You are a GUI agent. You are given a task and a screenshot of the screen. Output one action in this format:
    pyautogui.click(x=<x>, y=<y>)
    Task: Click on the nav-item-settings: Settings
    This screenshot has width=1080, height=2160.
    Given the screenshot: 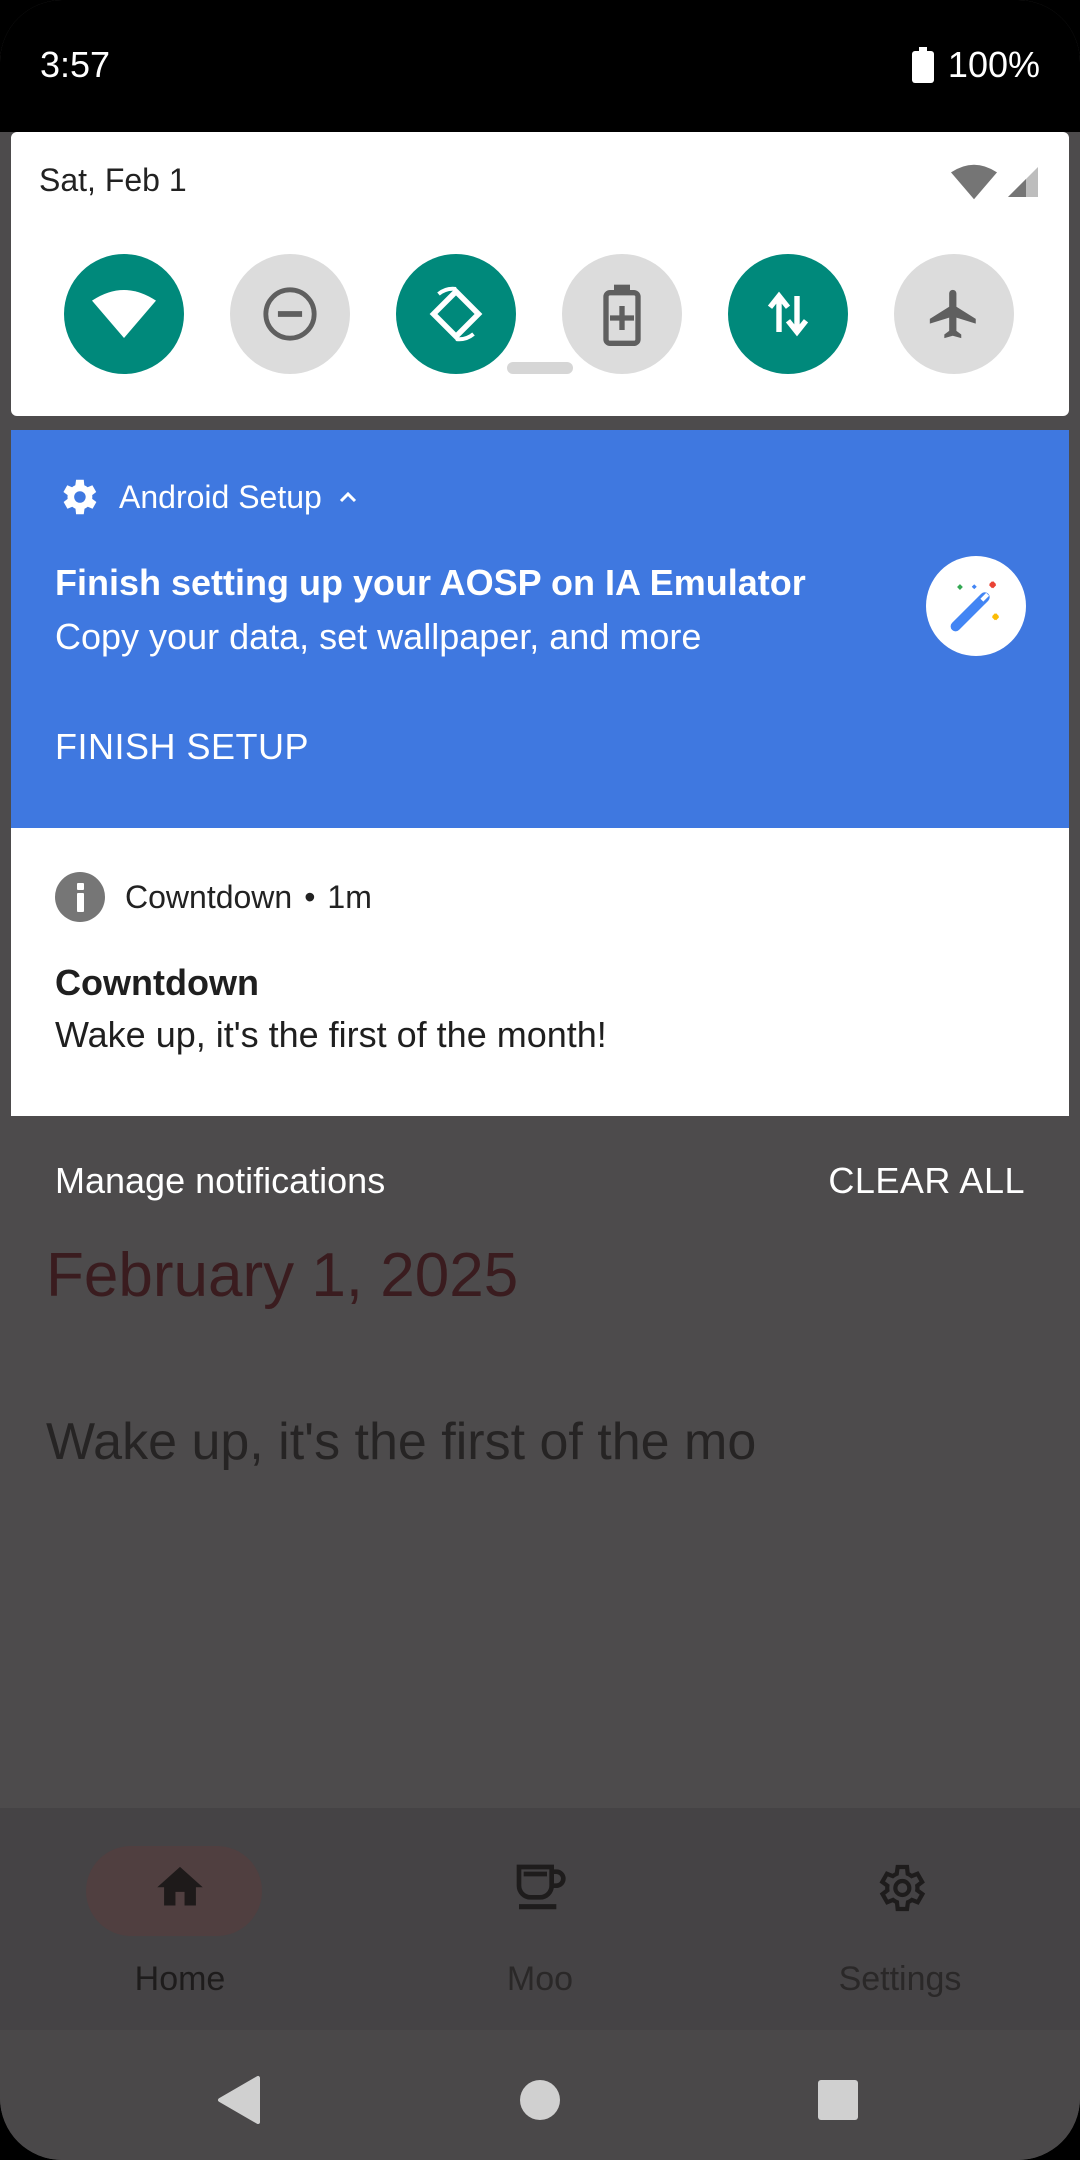 What is the action you would take?
    pyautogui.click(x=900, y=1919)
    